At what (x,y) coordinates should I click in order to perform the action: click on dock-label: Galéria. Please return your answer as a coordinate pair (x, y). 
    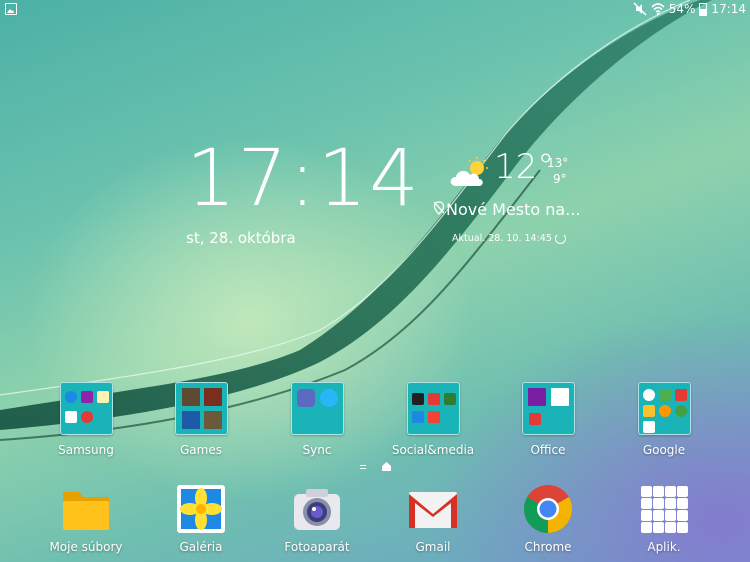
    Looking at the image, I should click on (201, 547).